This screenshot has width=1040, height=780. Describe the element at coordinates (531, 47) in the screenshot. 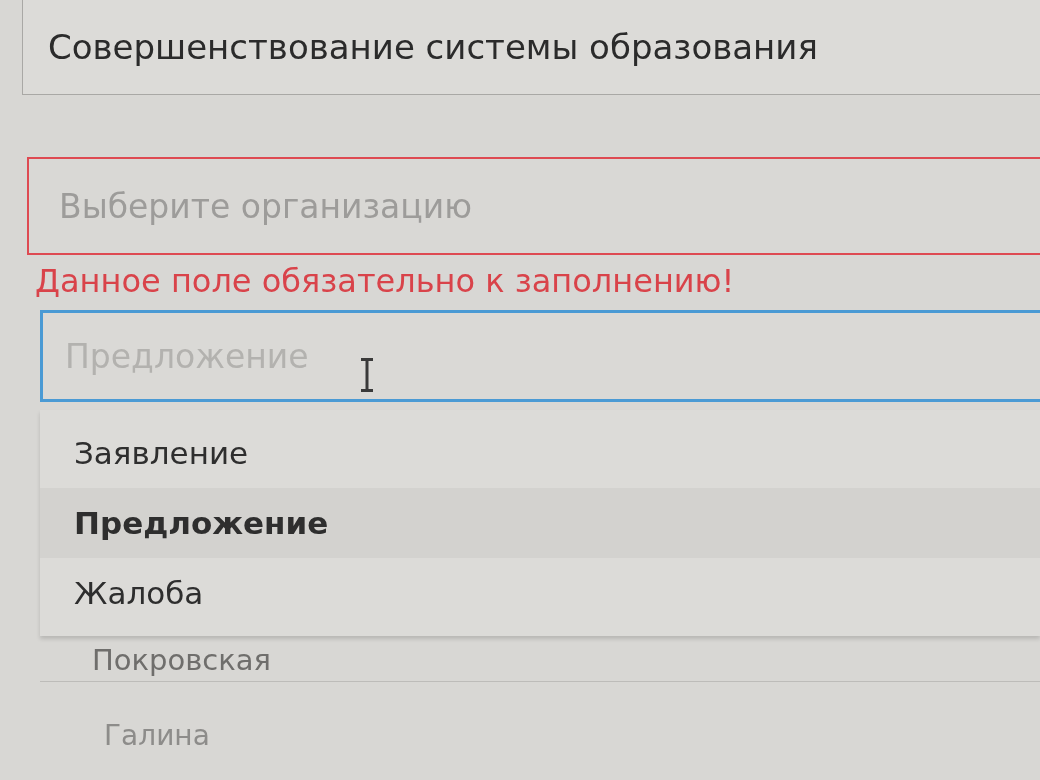

I see `input-field: Совершенствование системы образования` at that location.